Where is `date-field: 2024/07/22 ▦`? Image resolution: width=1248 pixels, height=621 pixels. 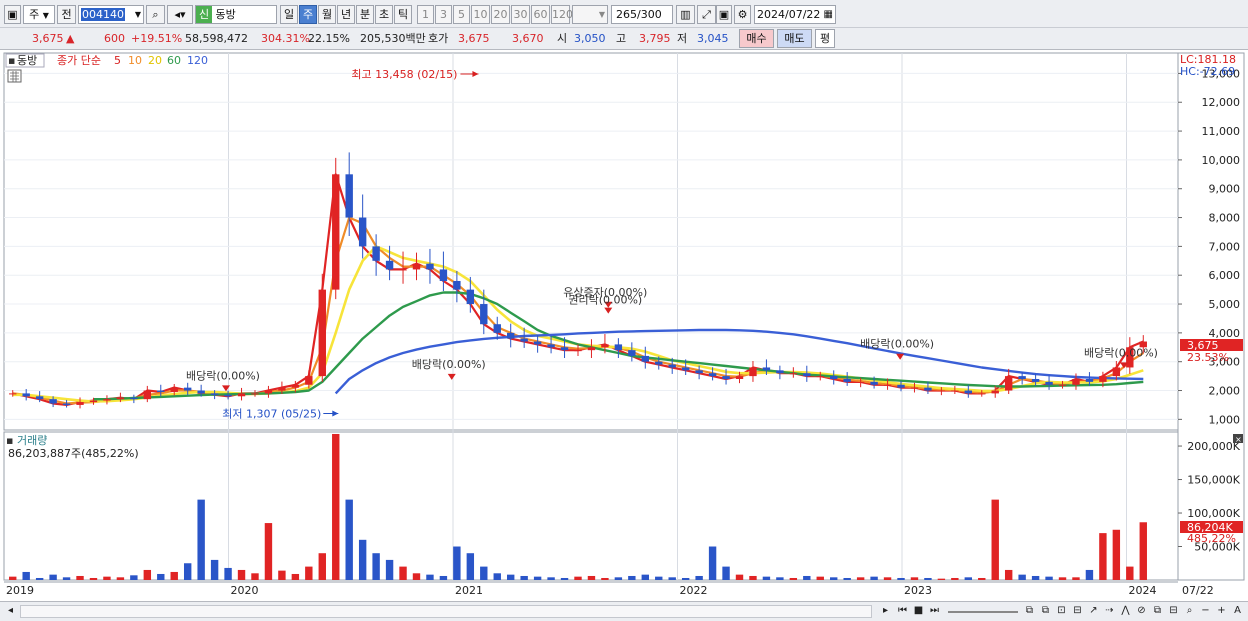
date-field: 2024/07/22 ▦ is located at coordinates (795, 14).